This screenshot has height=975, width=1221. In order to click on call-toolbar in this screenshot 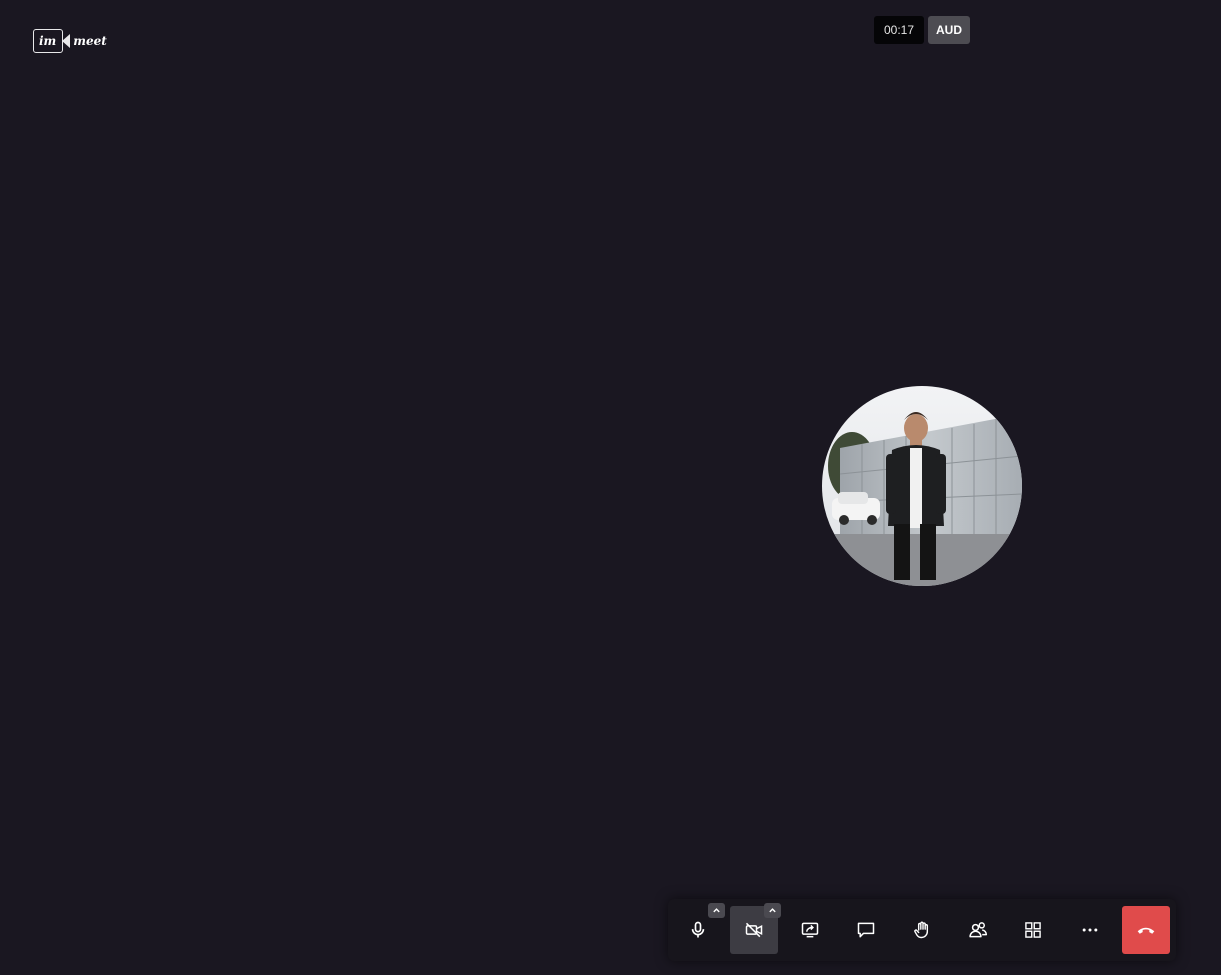, I will do `click(922, 930)`.